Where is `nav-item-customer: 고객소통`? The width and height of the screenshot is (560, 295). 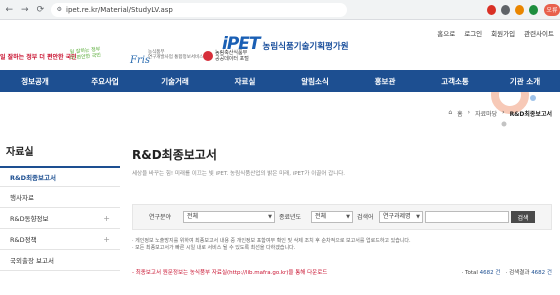 nav-item-customer: 고객소통 is located at coordinates (455, 81).